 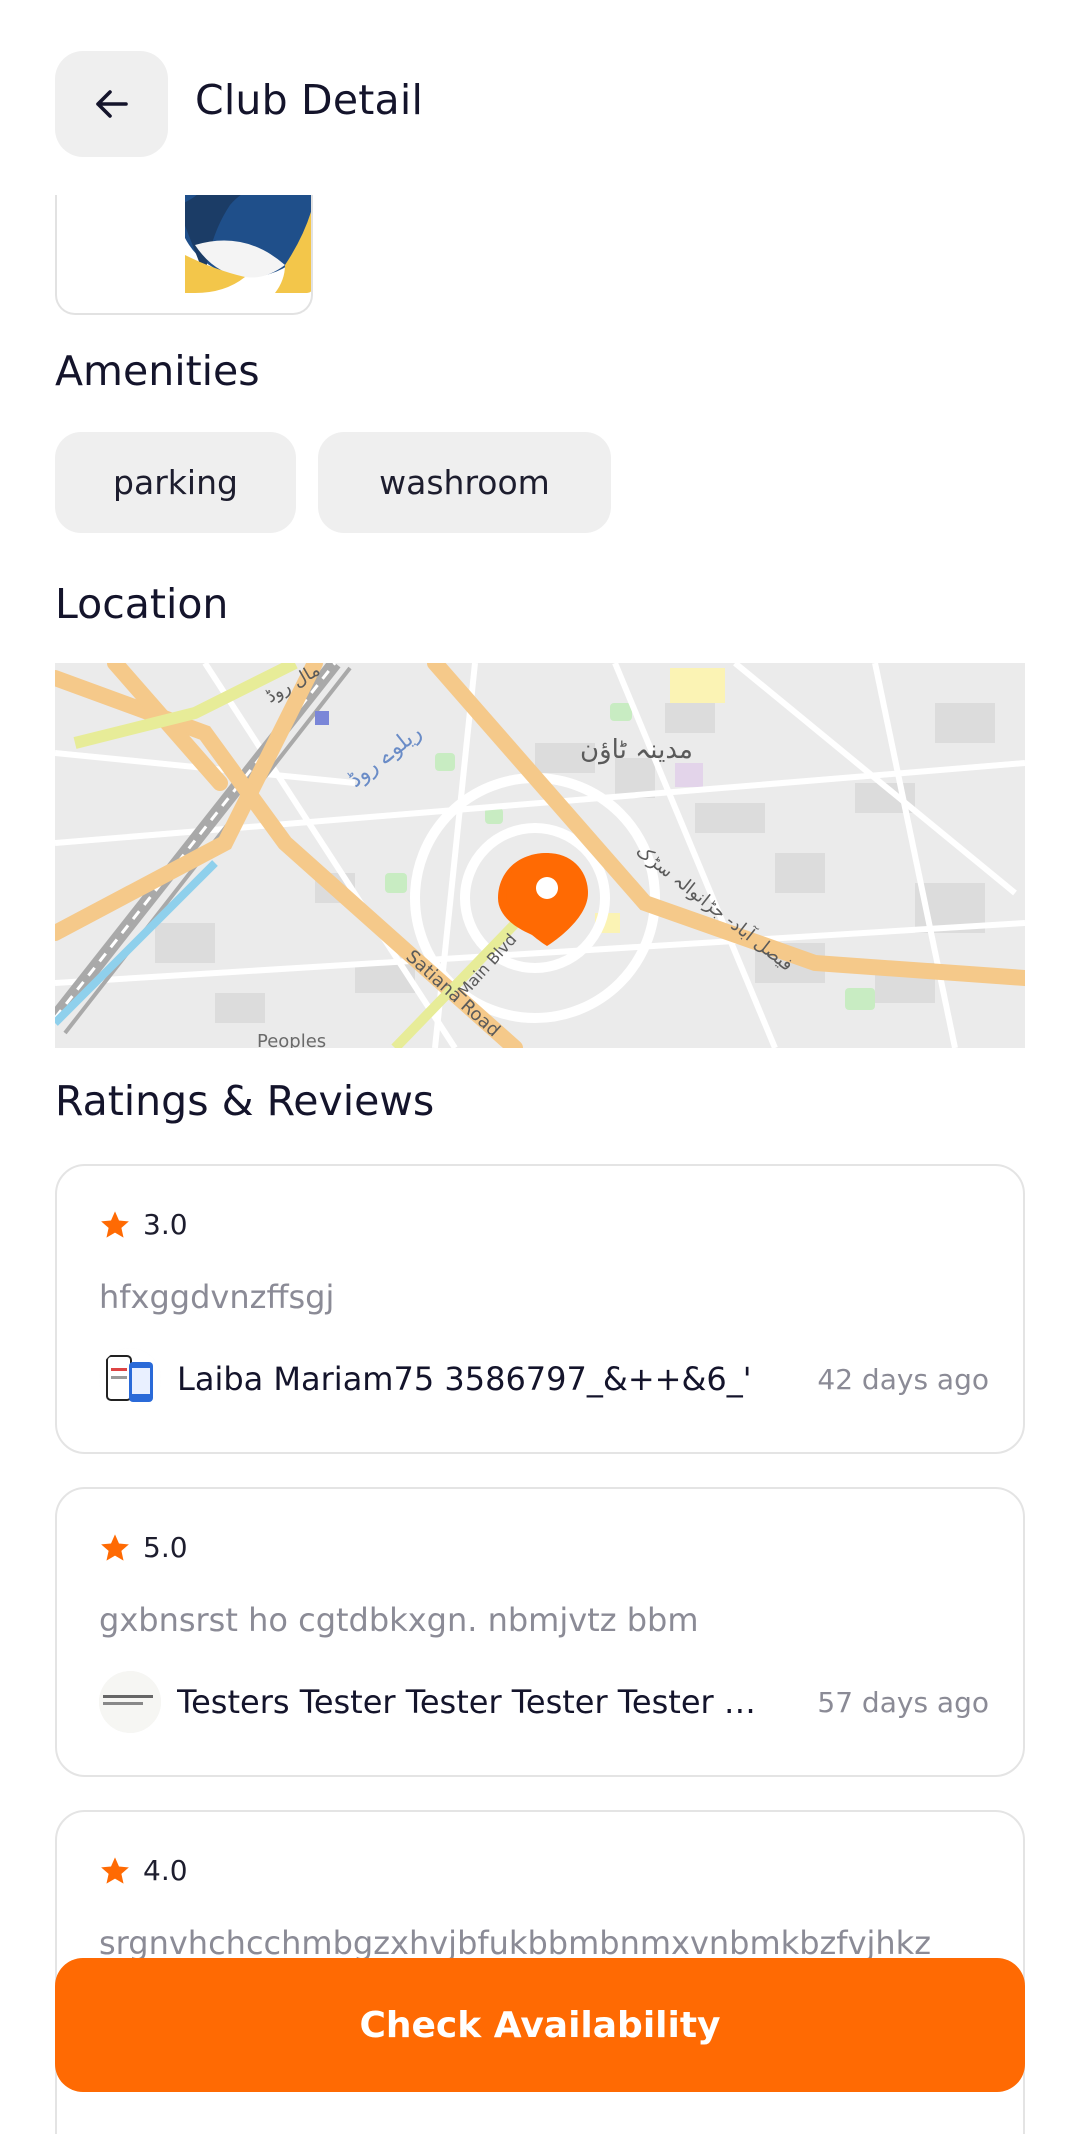 I want to click on location-title: Location, so click(x=142, y=604).